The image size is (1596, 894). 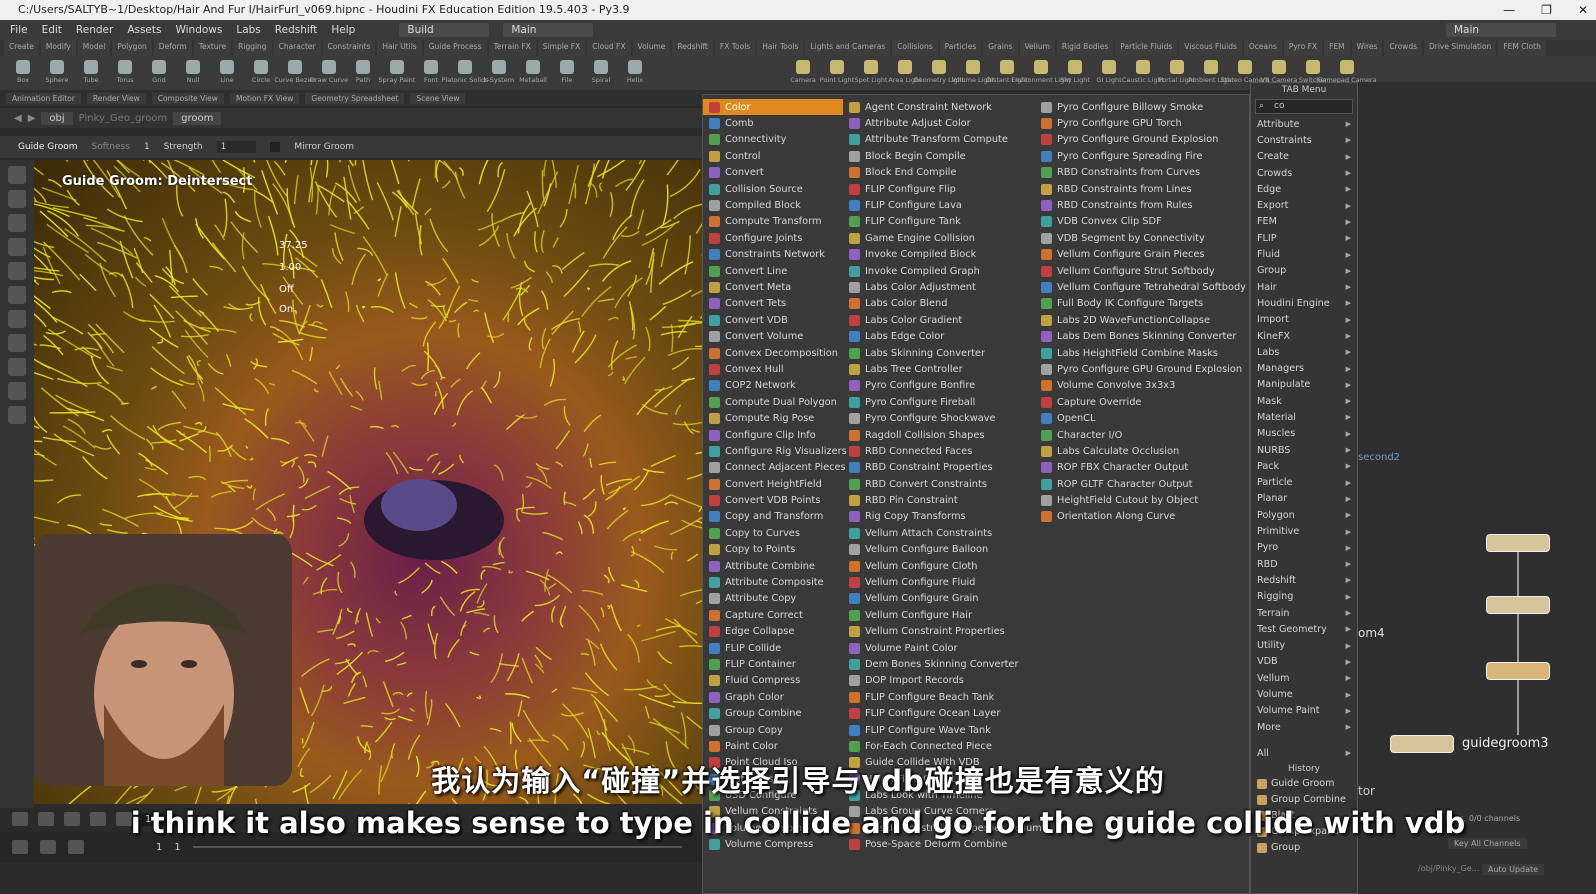 What do you see at coordinates (20, 847) in the screenshot?
I see `real-time-icon` at bounding box center [20, 847].